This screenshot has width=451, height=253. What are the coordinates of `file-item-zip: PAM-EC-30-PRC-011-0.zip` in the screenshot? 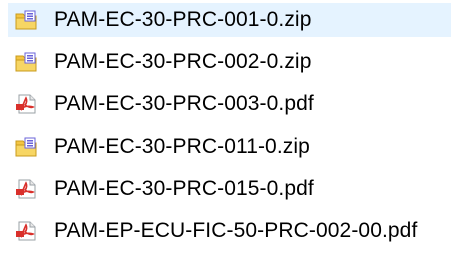 It's located at (229, 147).